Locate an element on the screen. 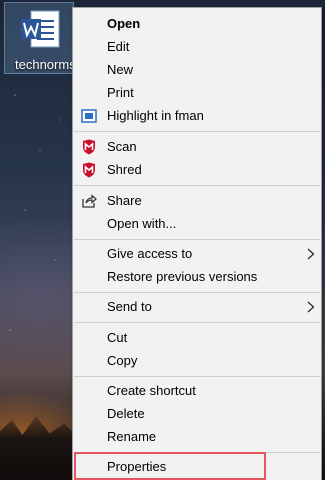 The image size is (325, 480). menu-item-label: New is located at coordinates (120, 69).